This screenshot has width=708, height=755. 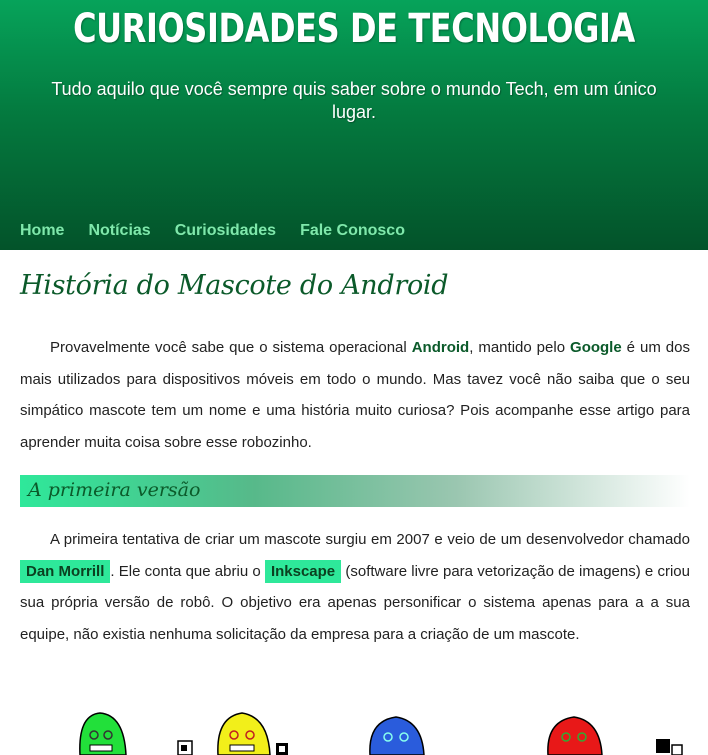 I want to click on main-nav: Home Notícias Curiosidades Fale Conosco, so click(x=212, y=231).